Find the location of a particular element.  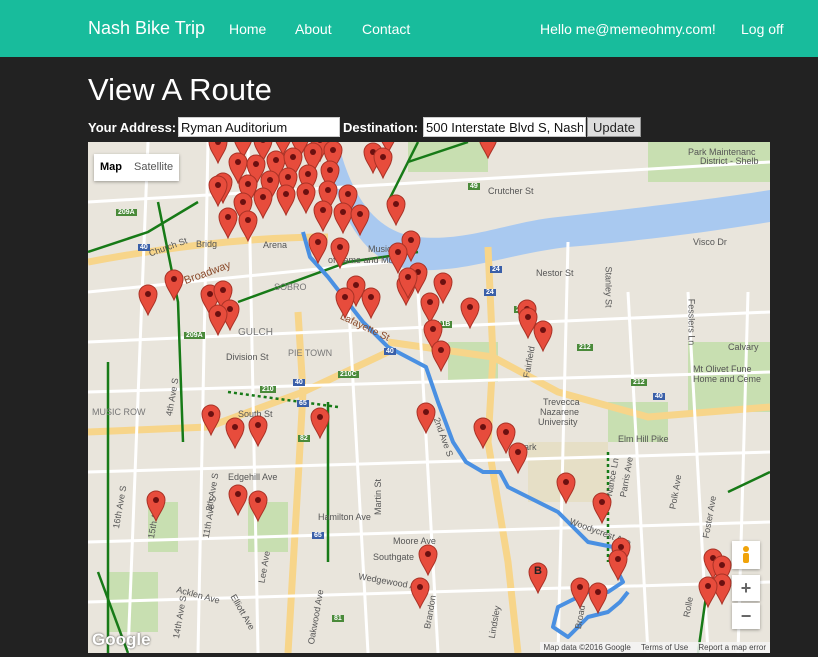

marker-b-label: B is located at coordinates (538, 571).